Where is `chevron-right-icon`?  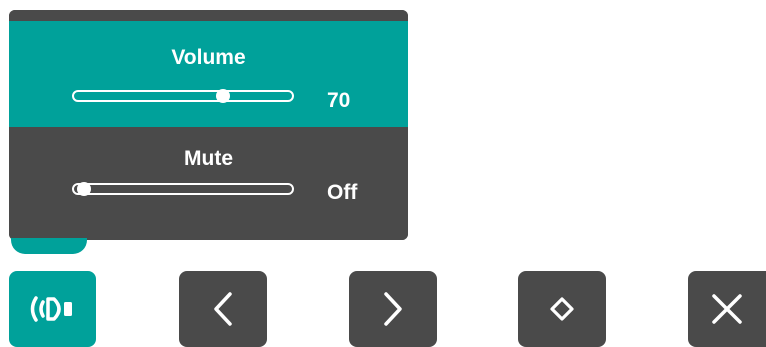
chevron-right-icon is located at coordinates (393, 309).